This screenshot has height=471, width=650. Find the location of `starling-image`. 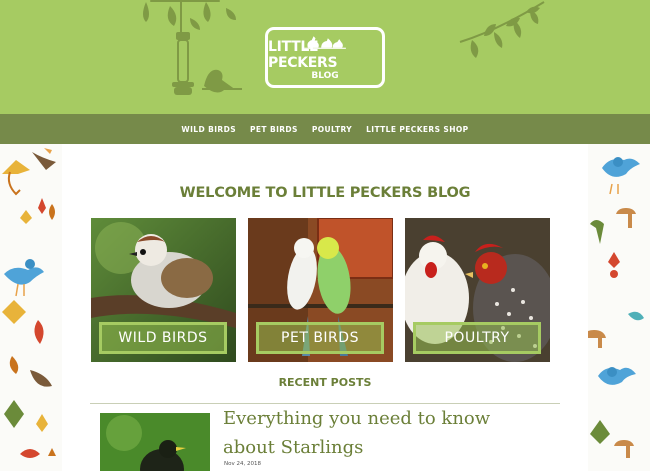

starling-image is located at coordinates (155, 442).